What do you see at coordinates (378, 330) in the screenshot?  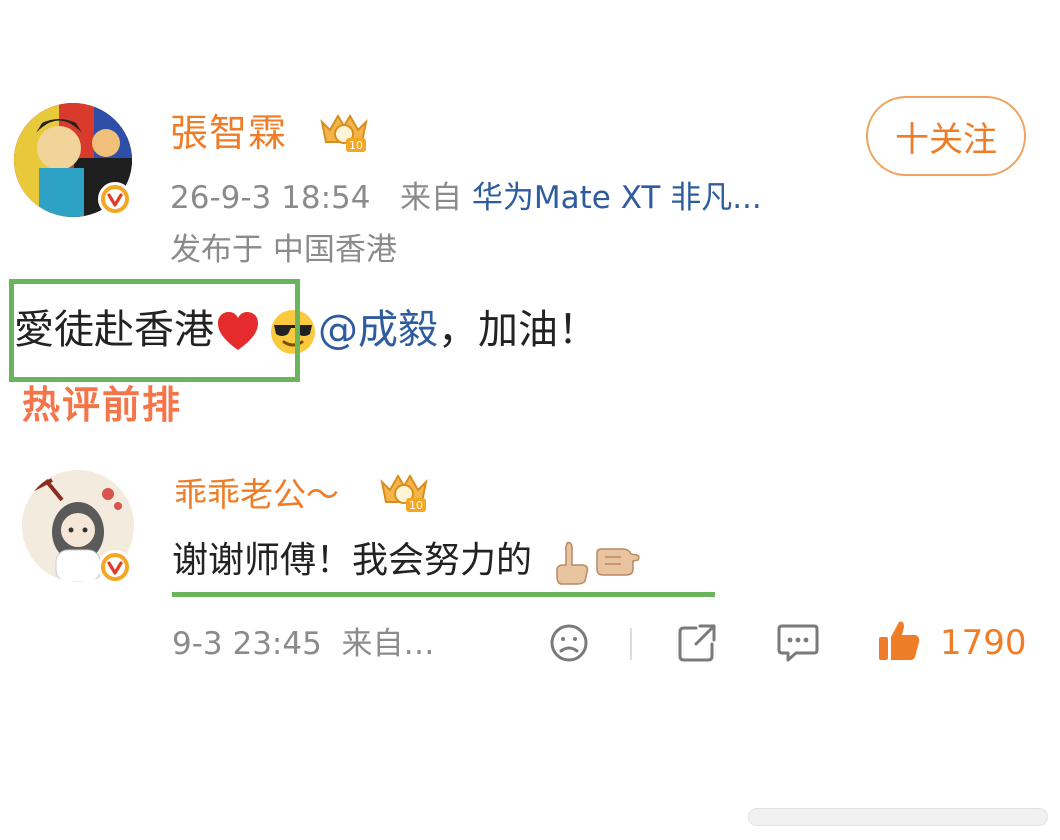 I see `mention-link: @成毅` at bounding box center [378, 330].